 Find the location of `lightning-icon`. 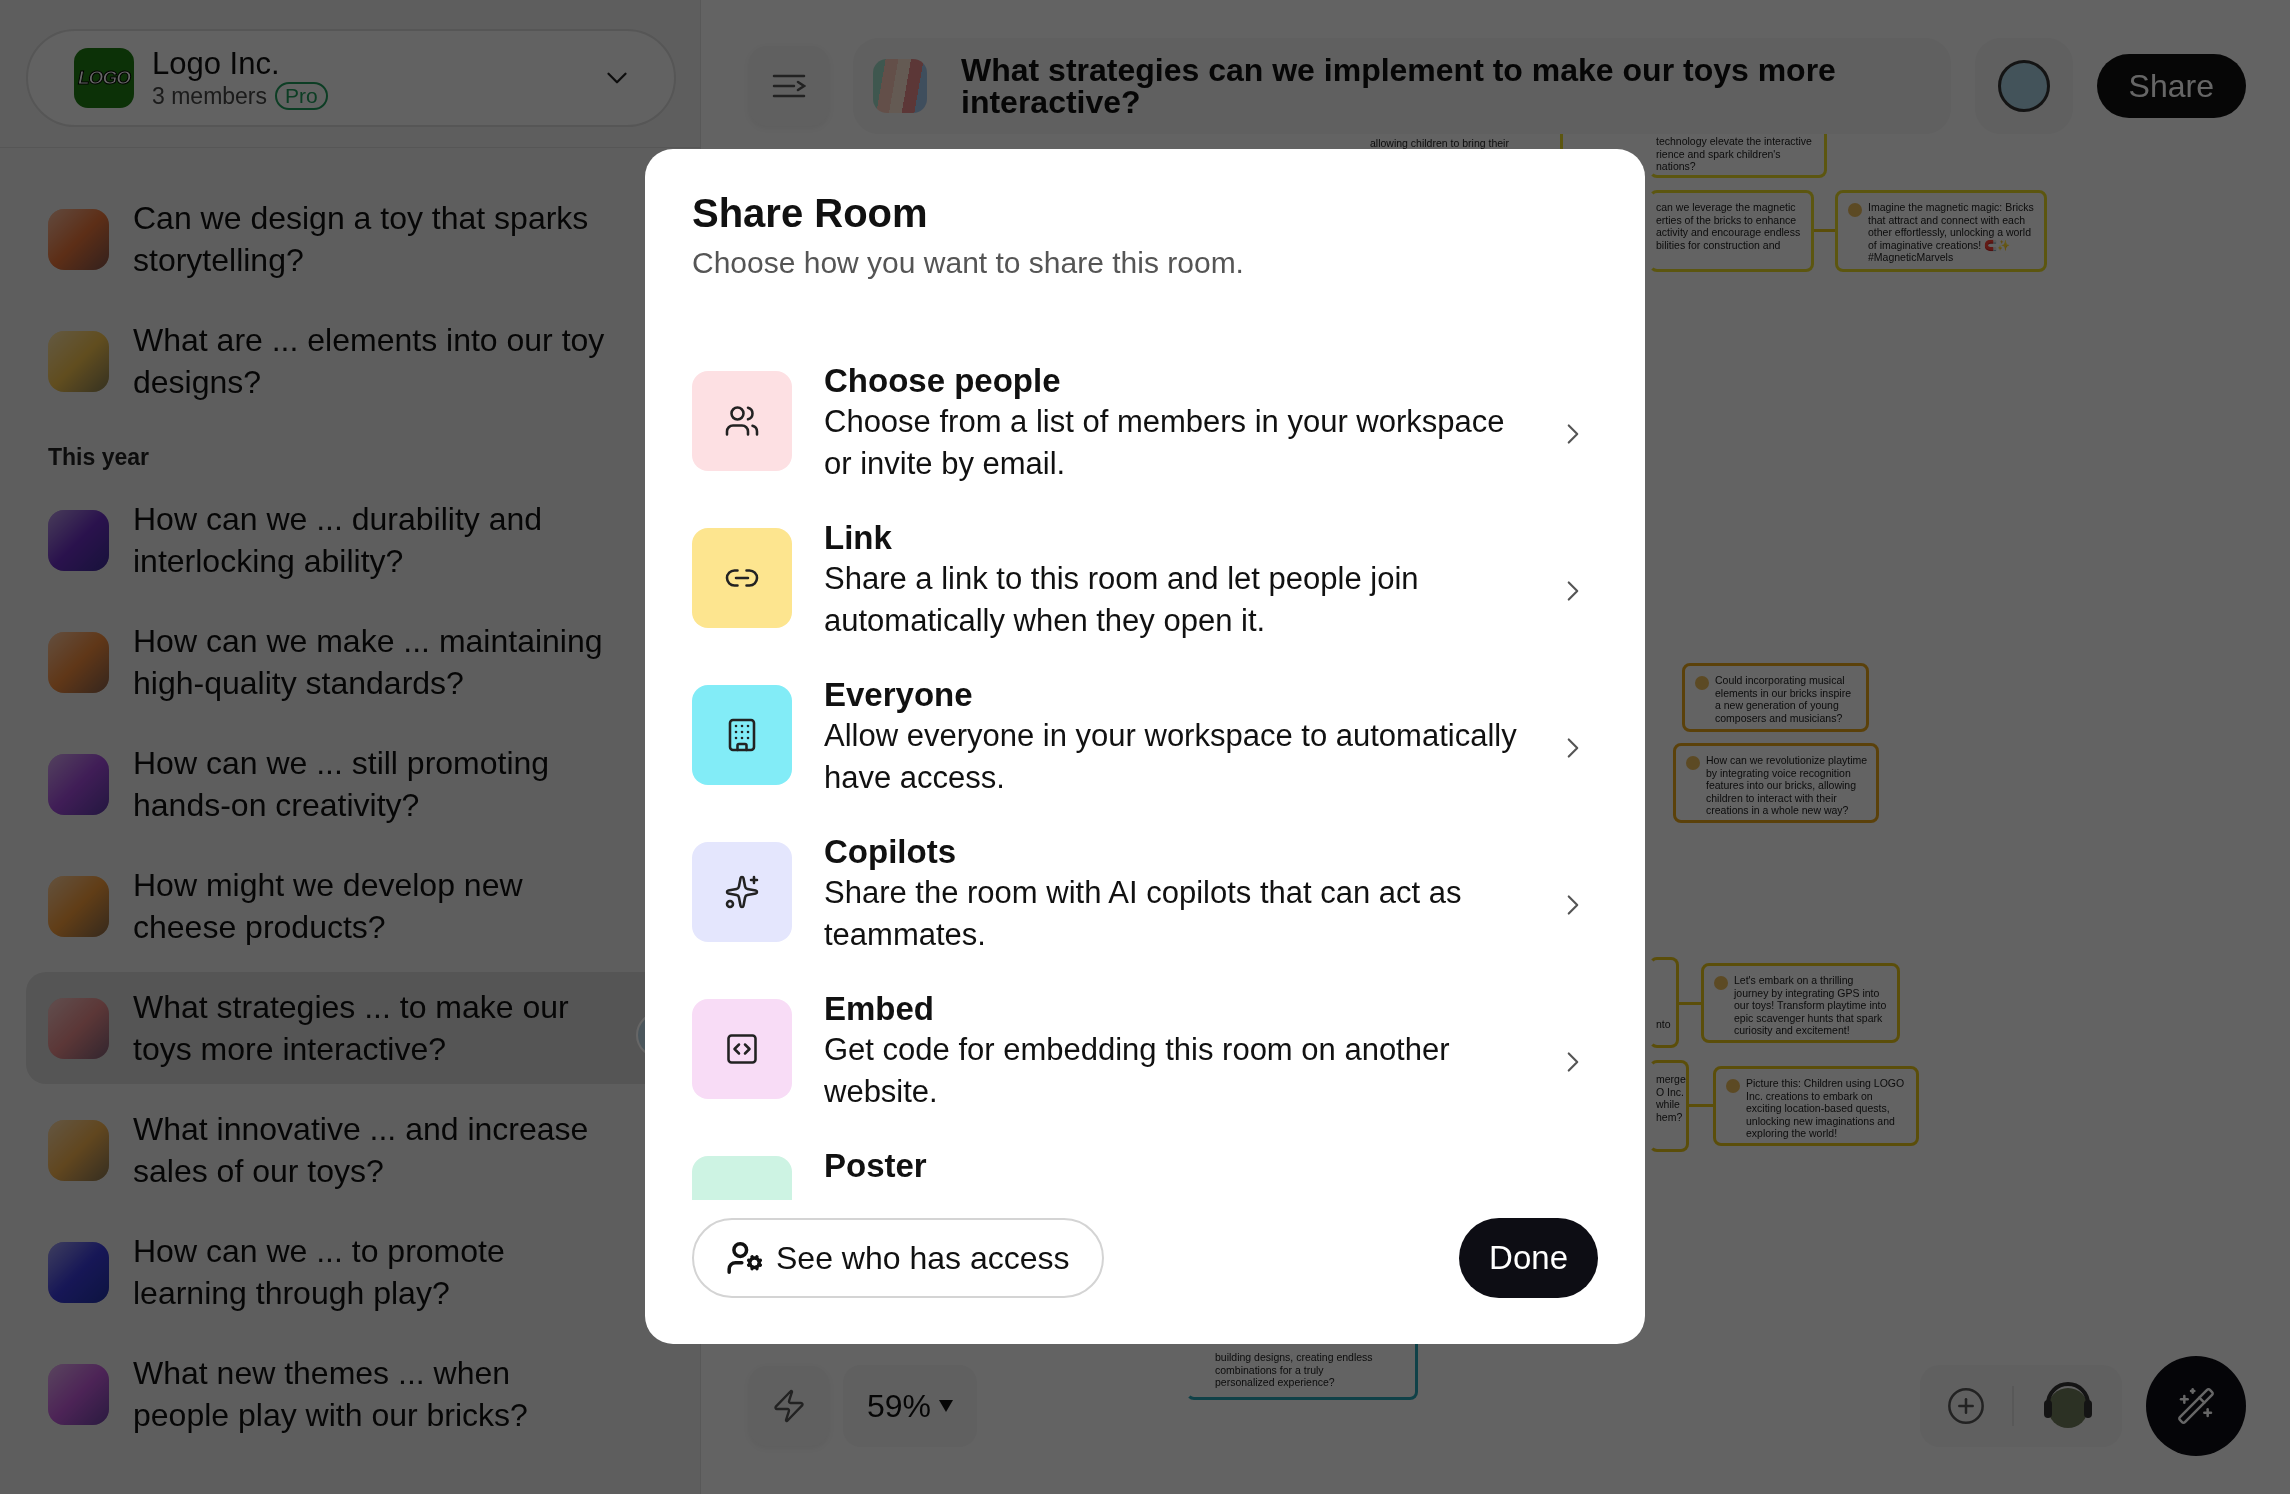

lightning-icon is located at coordinates (789, 1406).